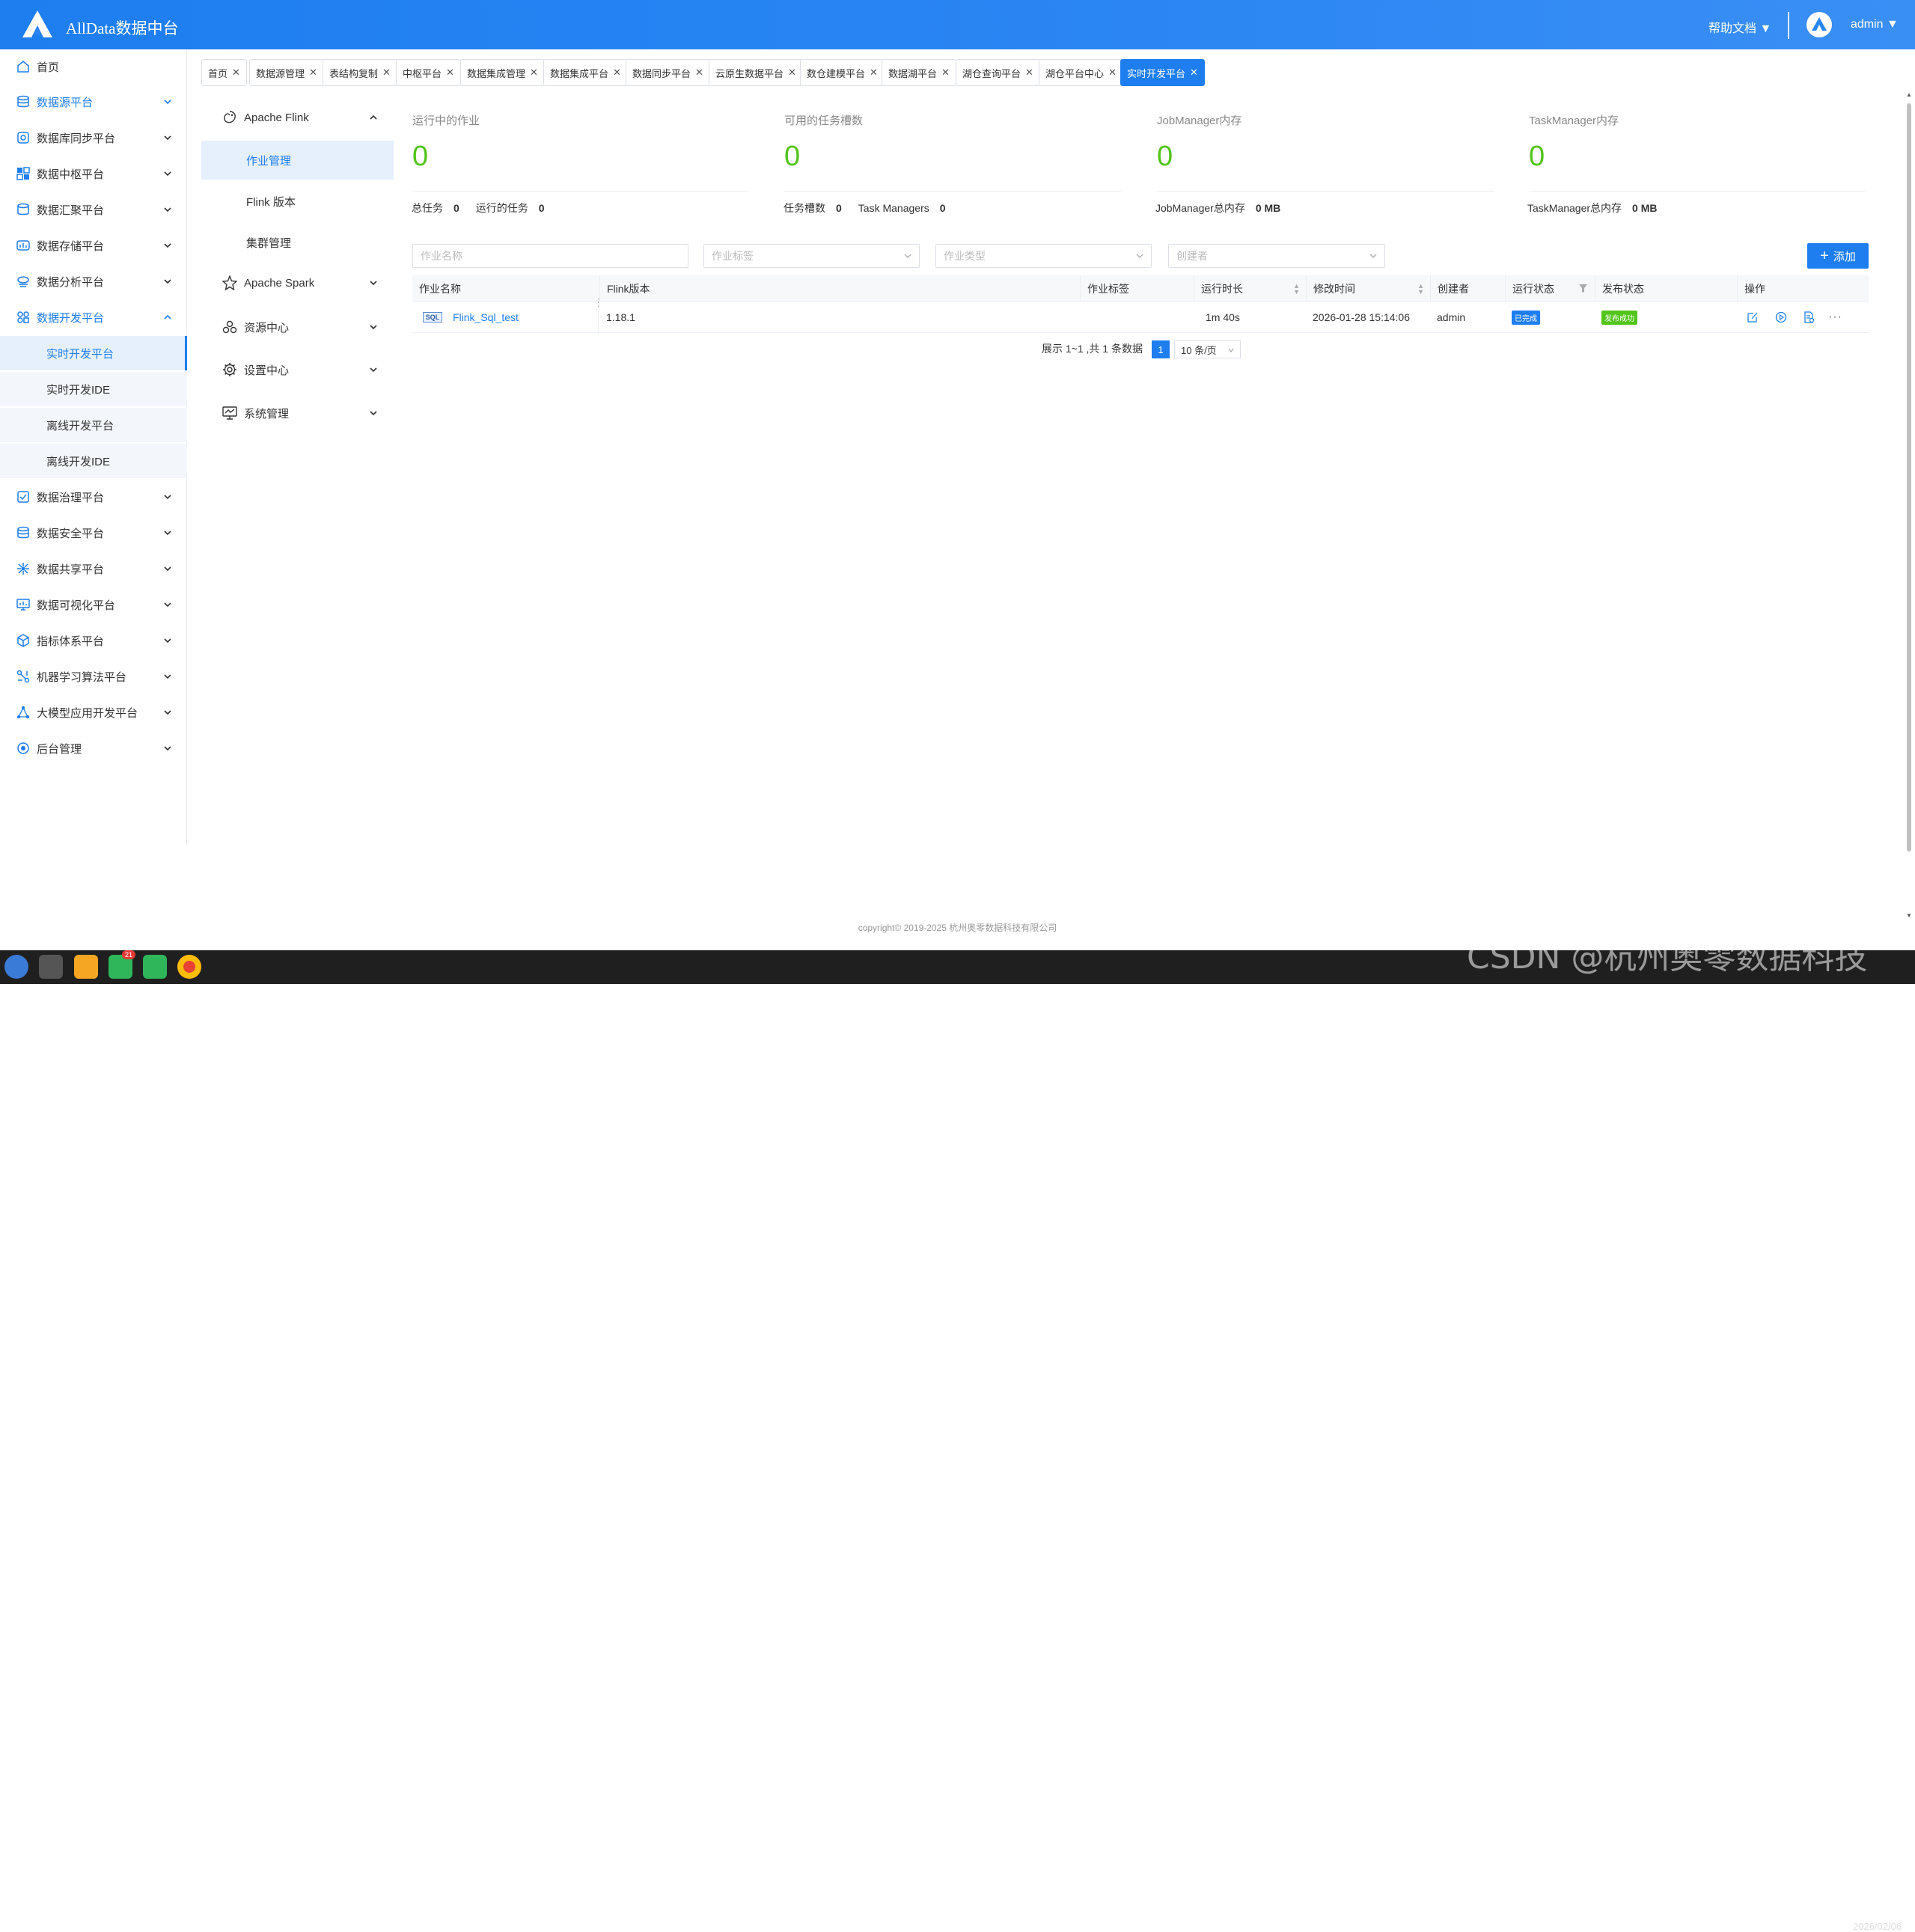  Describe the element at coordinates (94, 389) in the screenshot. I see `sidebar-sub-realtime-ide: 实时开发IDE` at that location.